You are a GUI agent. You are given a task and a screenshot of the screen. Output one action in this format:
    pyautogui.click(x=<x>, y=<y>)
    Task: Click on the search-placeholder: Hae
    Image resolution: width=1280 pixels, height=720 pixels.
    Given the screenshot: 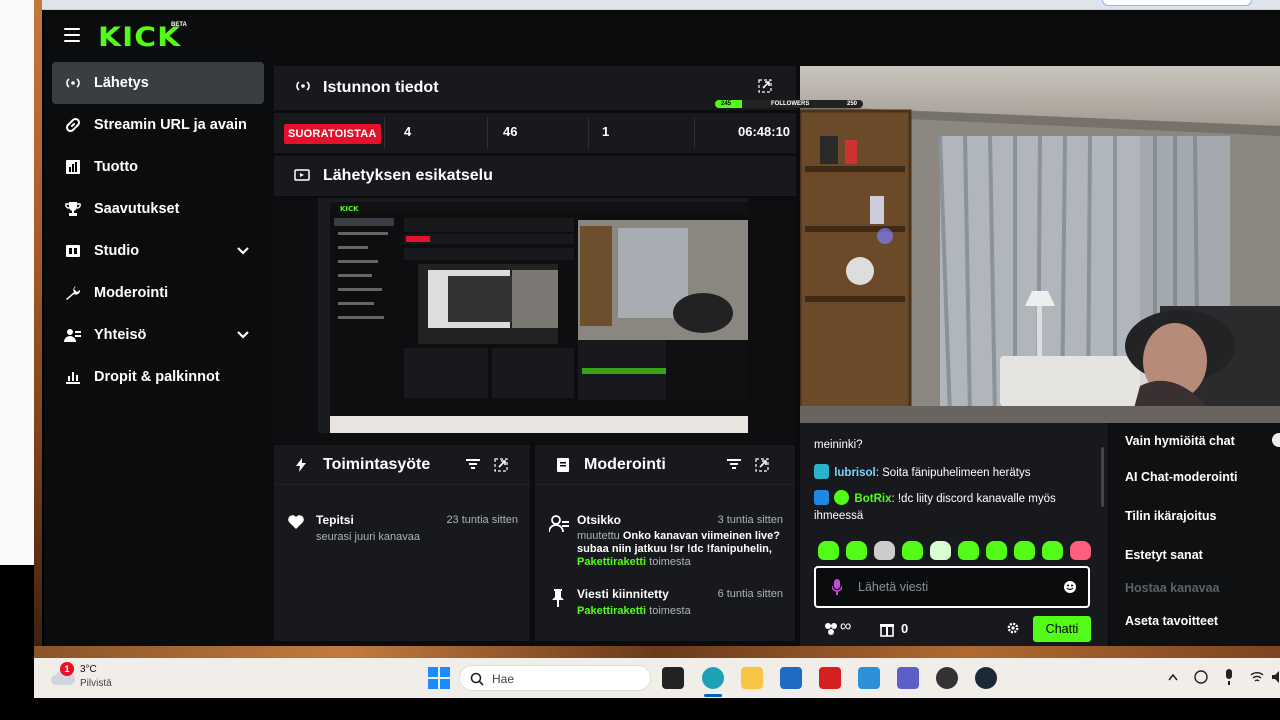 What is the action you would take?
    pyautogui.click(x=503, y=679)
    